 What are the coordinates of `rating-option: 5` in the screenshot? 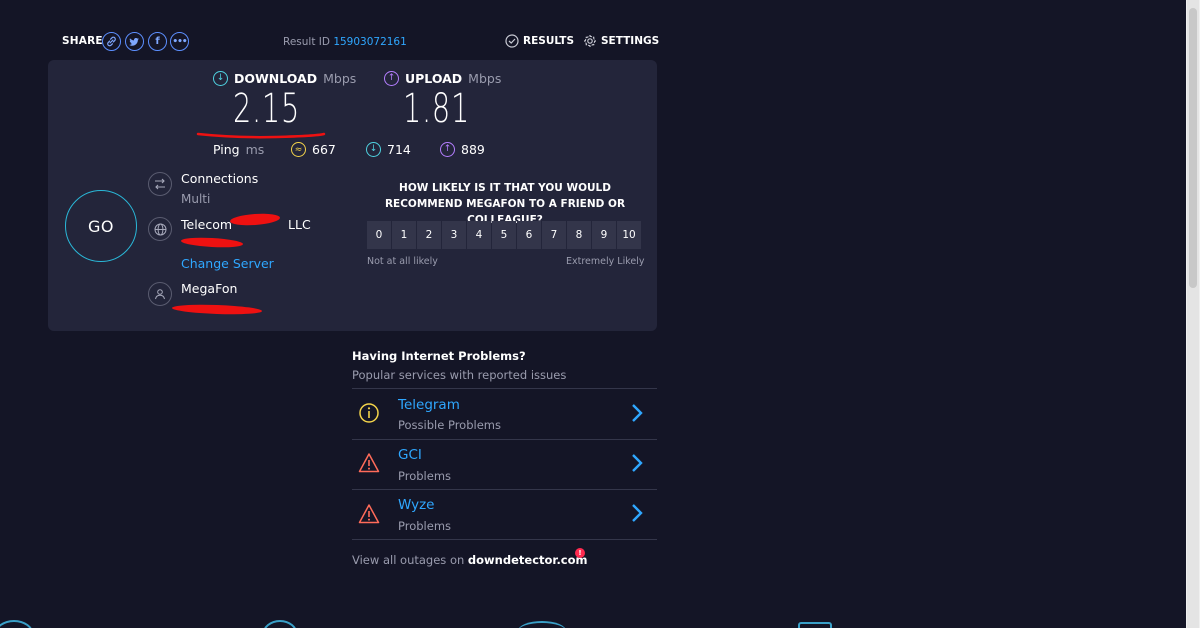 It's located at (504, 235).